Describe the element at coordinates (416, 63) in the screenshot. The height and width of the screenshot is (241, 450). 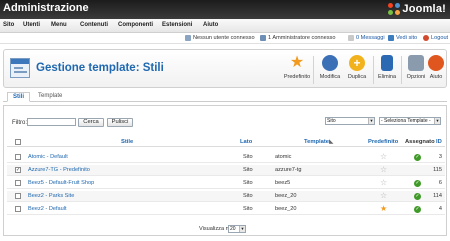
I see `options-icon` at that location.